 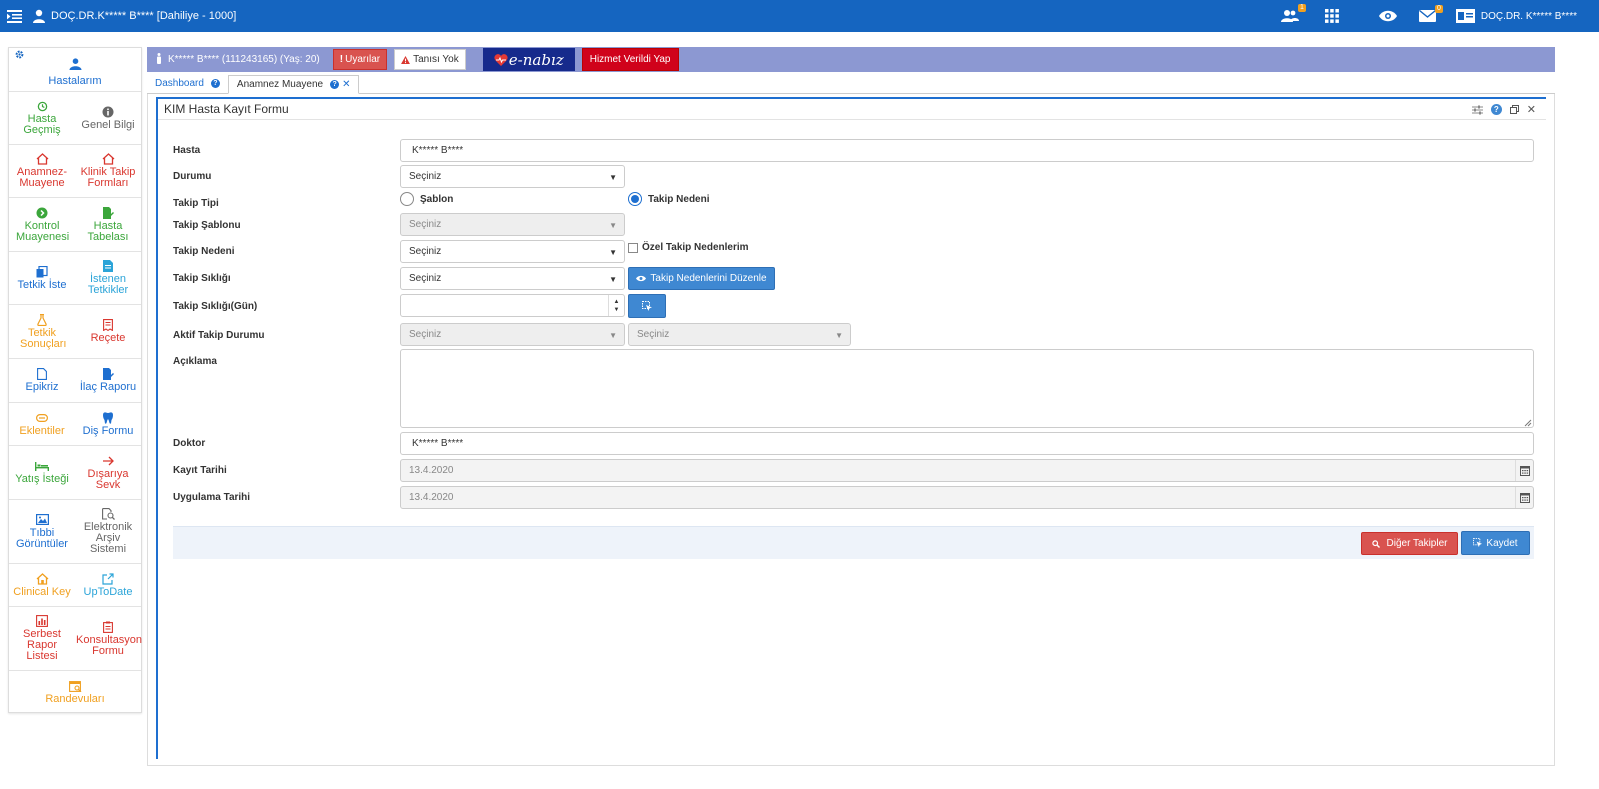 I want to click on sidebar-item-konsultasyon-formu: Konsultasyon Formu, so click(x=108, y=638).